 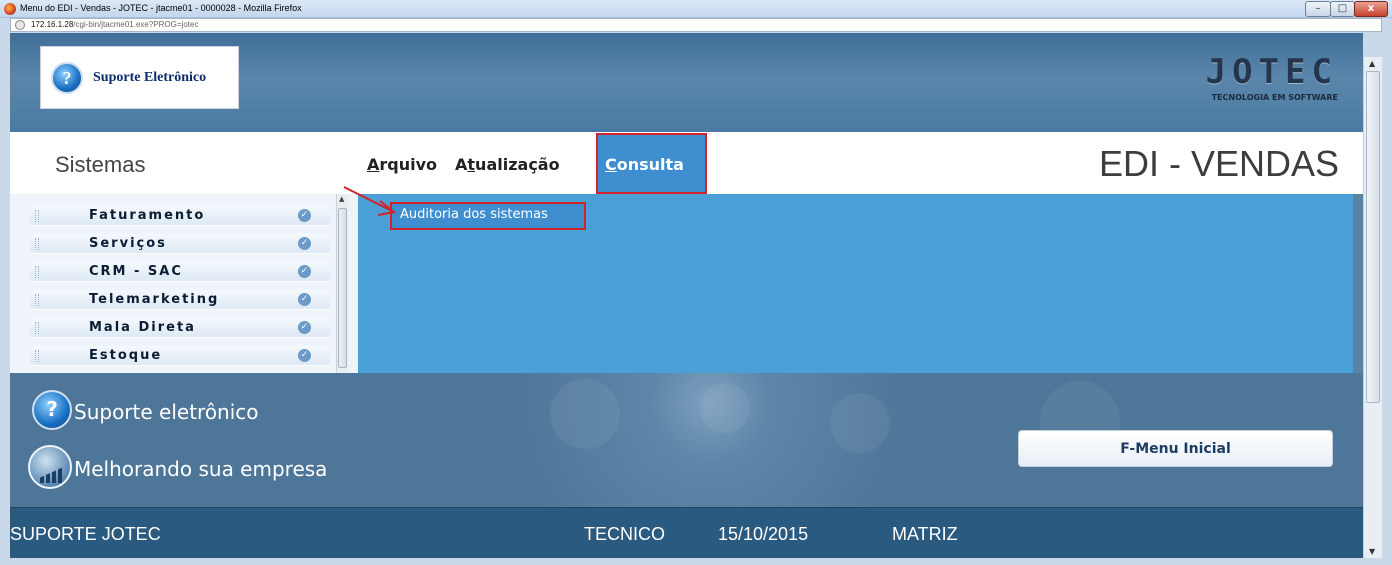 What do you see at coordinates (10, 9) in the screenshot?
I see `firefox-icon` at bounding box center [10, 9].